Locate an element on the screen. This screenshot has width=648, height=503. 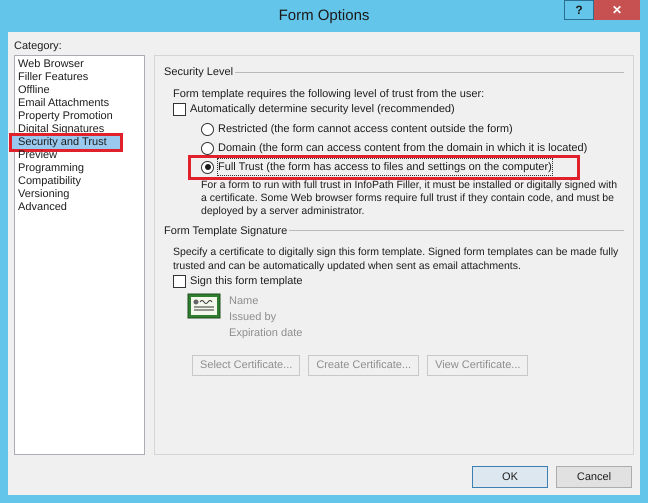
radio-label: Restricted (the form cannot access content outside the form) is located at coordinates (365, 129).